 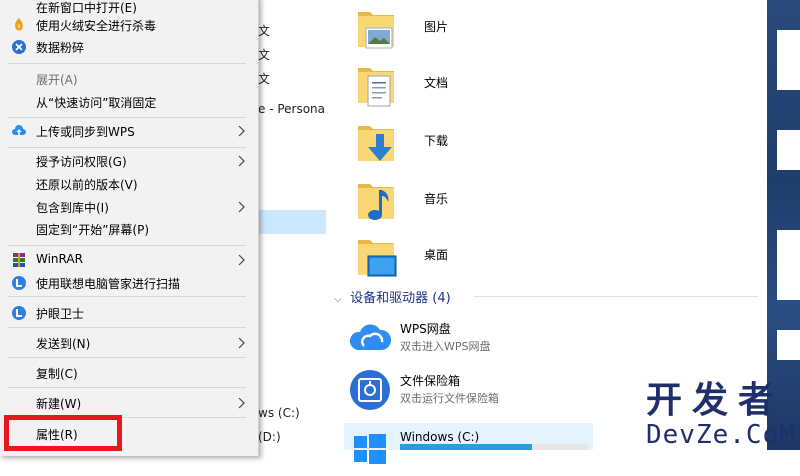 What do you see at coordinates (19, 260) in the screenshot?
I see `winrar-icon` at bounding box center [19, 260].